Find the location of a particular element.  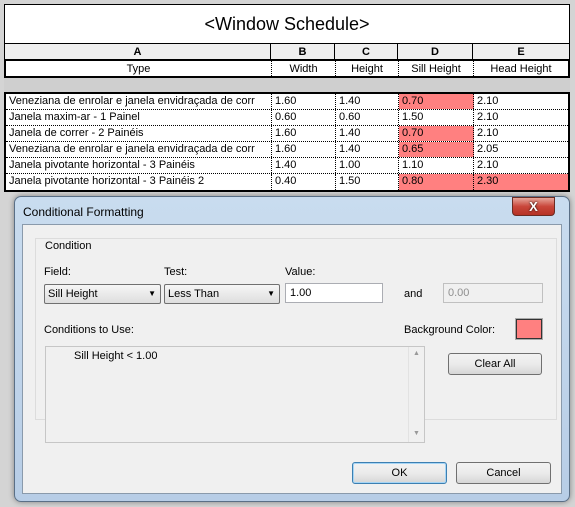

cell-sill-height: 0.80 is located at coordinates (436, 182).